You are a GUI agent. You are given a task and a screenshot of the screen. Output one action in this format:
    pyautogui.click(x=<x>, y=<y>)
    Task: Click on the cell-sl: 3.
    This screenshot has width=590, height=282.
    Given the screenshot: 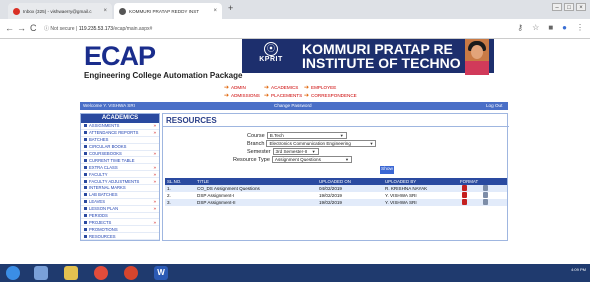 What is the action you would take?
    pyautogui.click(x=169, y=202)
    